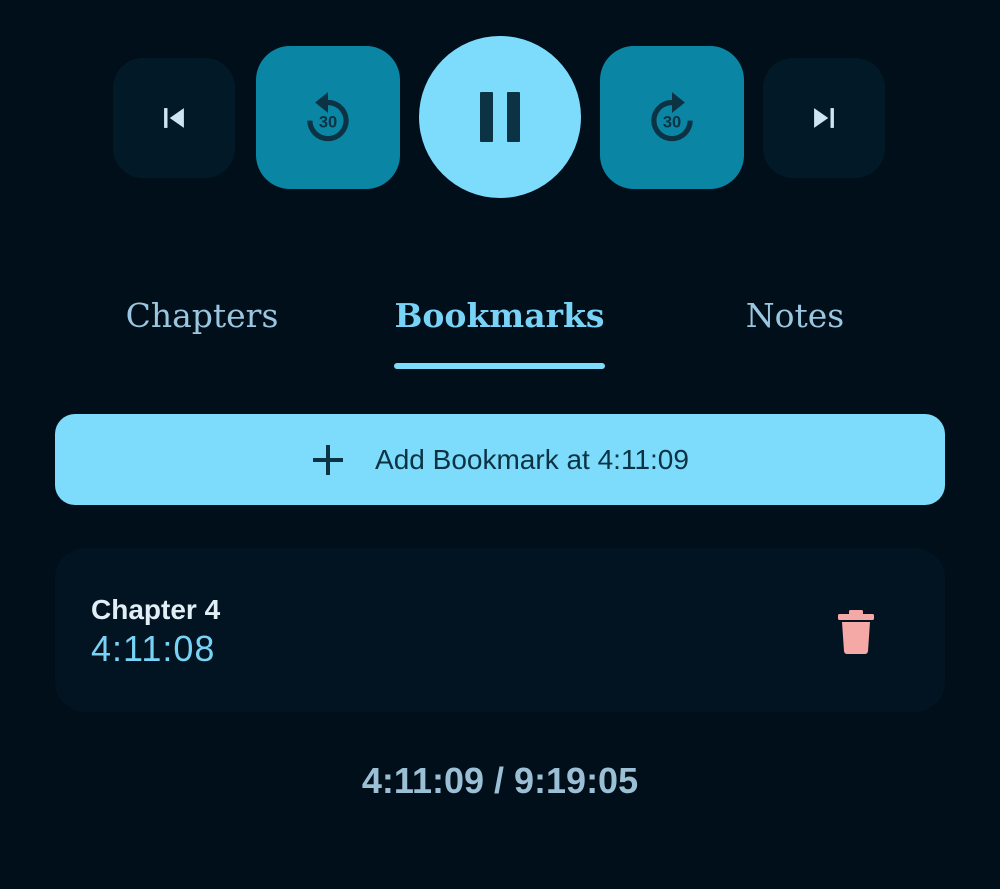  What do you see at coordinates (202, 315) in the screenshot?
I see `tab-chapters: Chapters` at bounding box center [202, 315].